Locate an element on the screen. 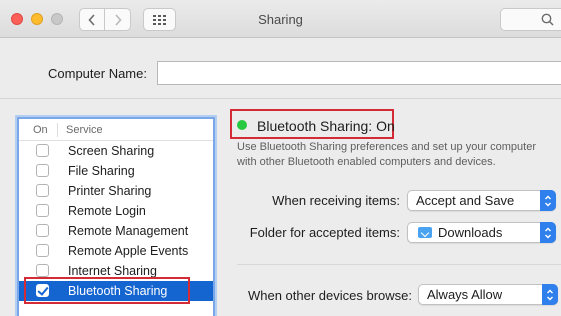 The image size is (561, 316). service-row-screen-sharing: Screen Sharing is located at coordinates (116, 151).